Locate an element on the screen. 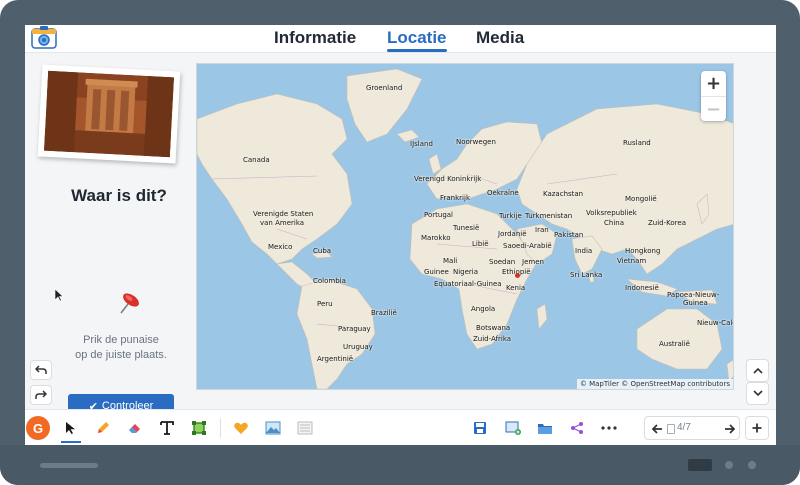 The width and height of the screenshot is (800, 485). more-options-button is located at coordinates (609, 428).